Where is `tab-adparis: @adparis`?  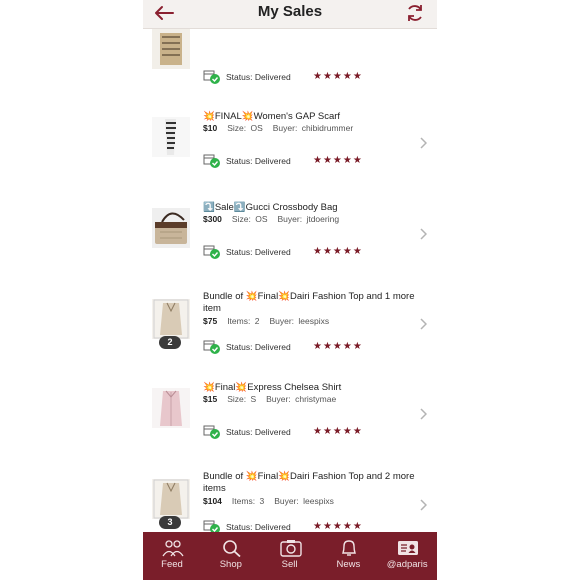 tab-adparis: @adparis is located at coordinates (407, 556).